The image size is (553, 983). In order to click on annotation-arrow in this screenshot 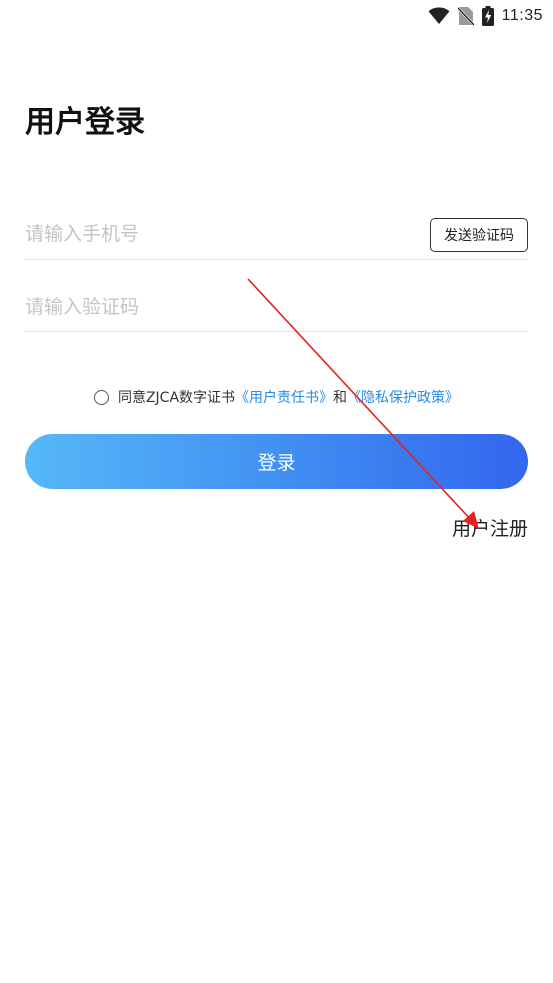, I will do `click(363, 403)`.